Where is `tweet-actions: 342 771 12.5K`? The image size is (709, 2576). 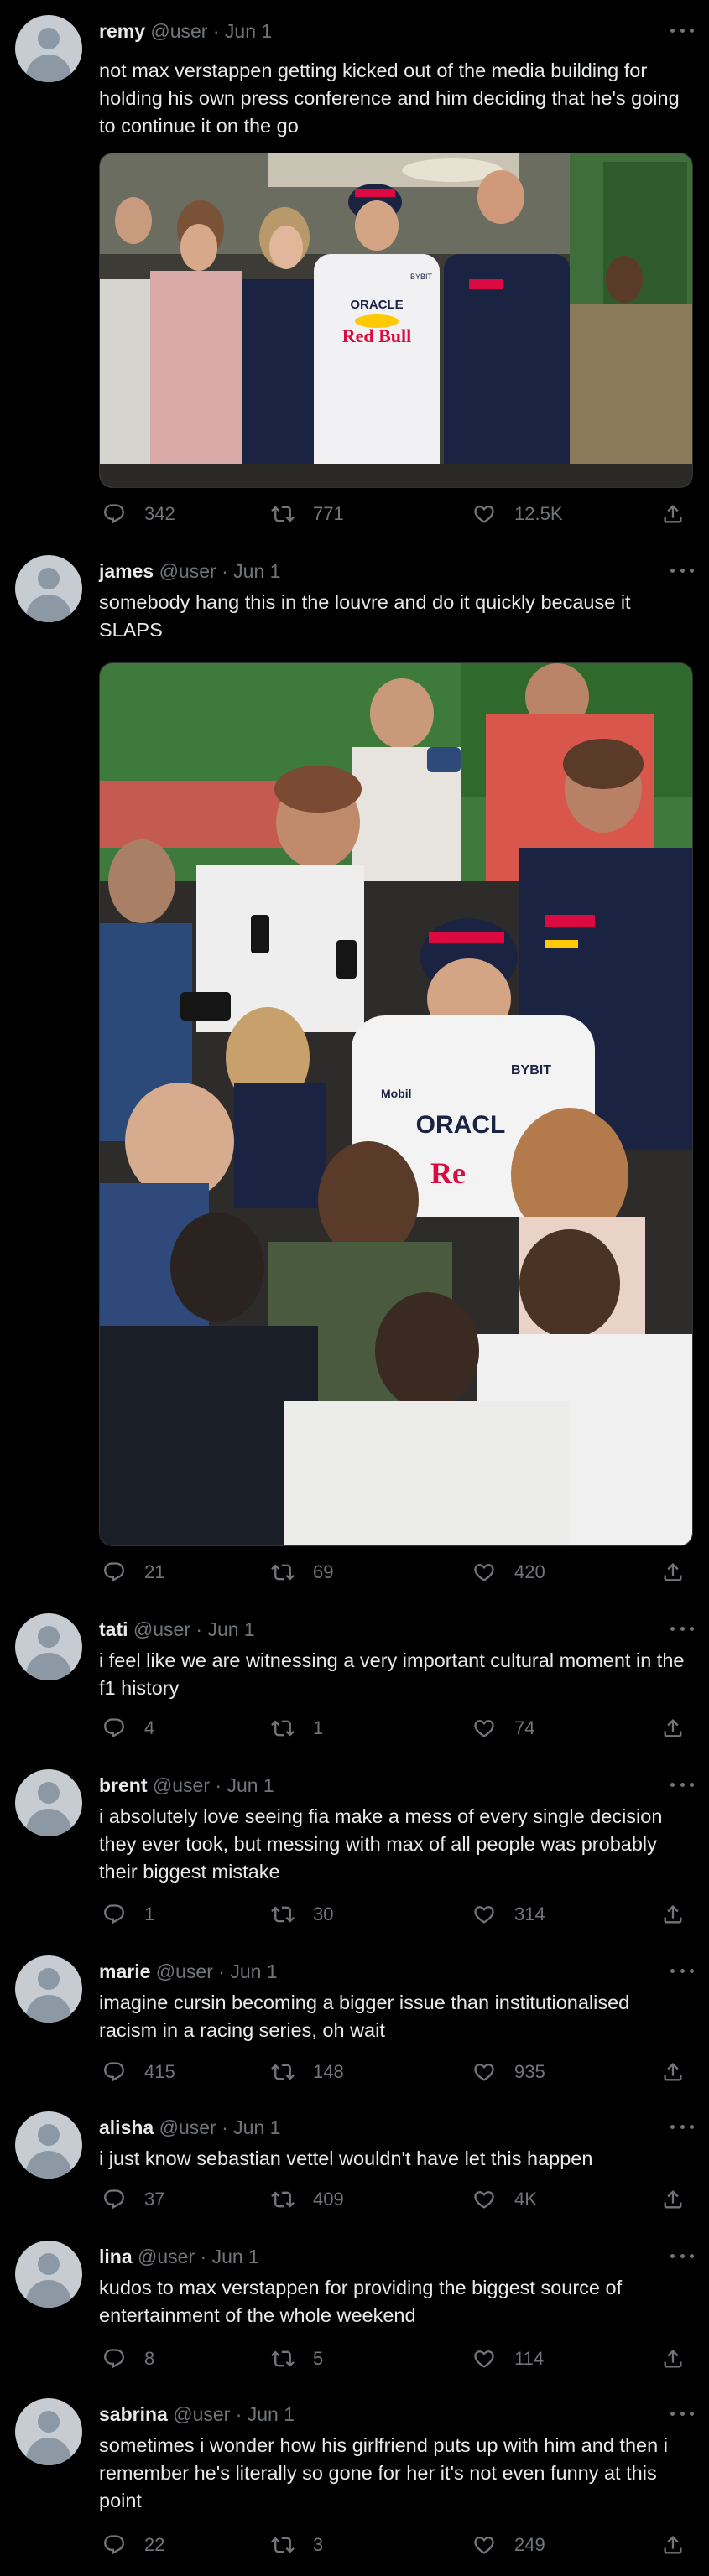
tweet-actions: 342 771 12.5K is located at coordinates (397, 514).